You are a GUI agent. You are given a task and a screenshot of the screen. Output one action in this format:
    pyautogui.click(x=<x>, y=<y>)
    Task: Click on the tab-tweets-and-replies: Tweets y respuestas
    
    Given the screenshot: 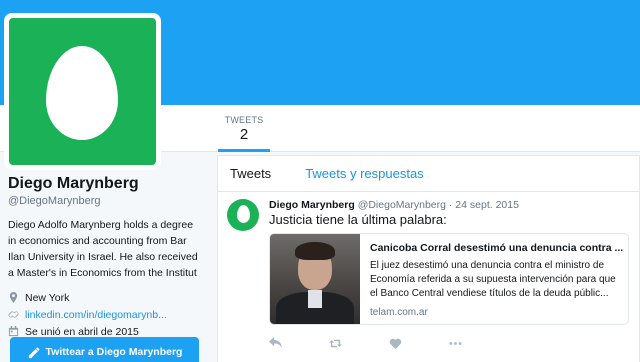 What is the action you would take?
    pyautogui.click(x=364, y=173)
    